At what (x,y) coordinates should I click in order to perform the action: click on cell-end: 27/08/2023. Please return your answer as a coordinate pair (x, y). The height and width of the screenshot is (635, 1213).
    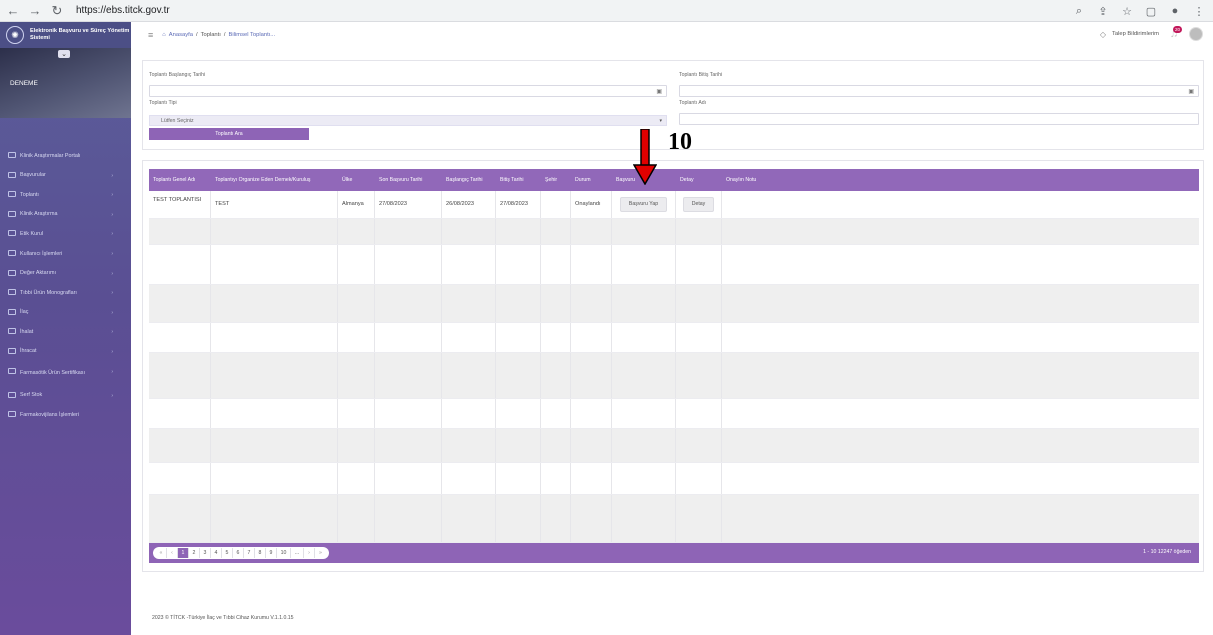
    Looking at the image, I should click on (518, 204).